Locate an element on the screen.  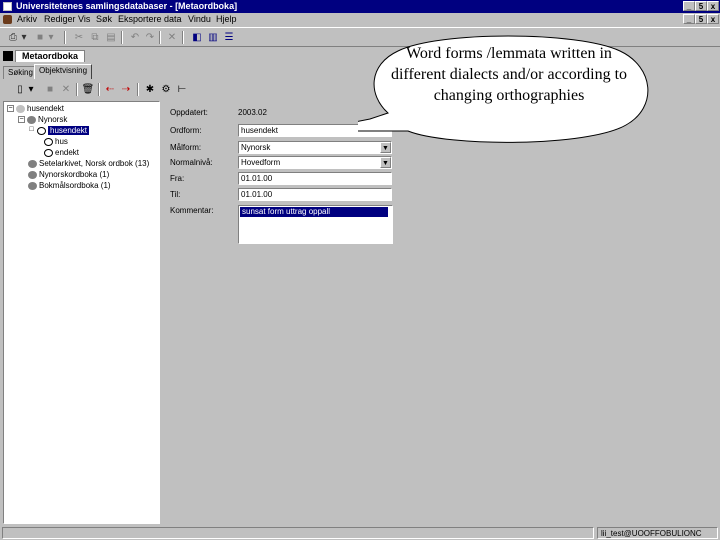
cascade-windows-icon: ◧ is located at coordinates (197, 37).